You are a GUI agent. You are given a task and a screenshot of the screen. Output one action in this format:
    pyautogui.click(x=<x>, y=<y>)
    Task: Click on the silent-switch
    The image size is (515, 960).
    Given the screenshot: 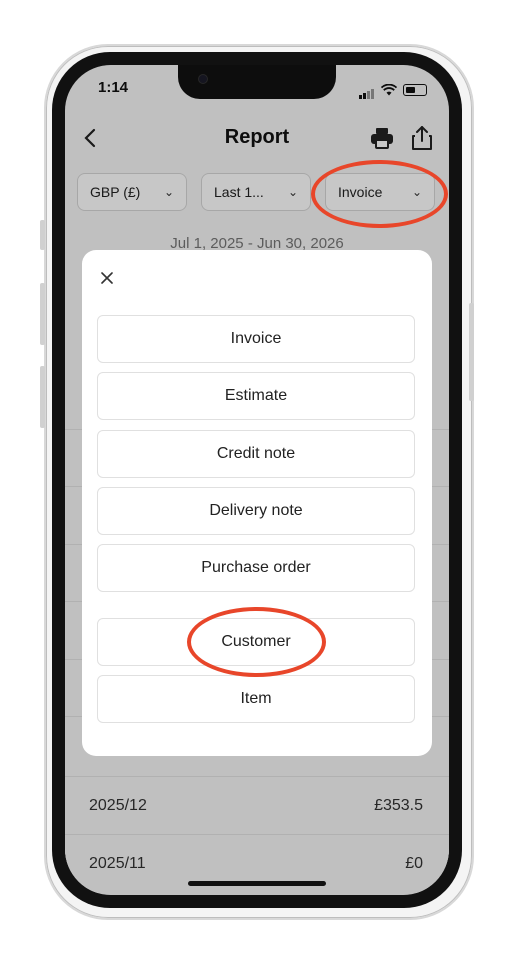 What is the action you would take?
    pyautogui.click(x=42, y=235)
    